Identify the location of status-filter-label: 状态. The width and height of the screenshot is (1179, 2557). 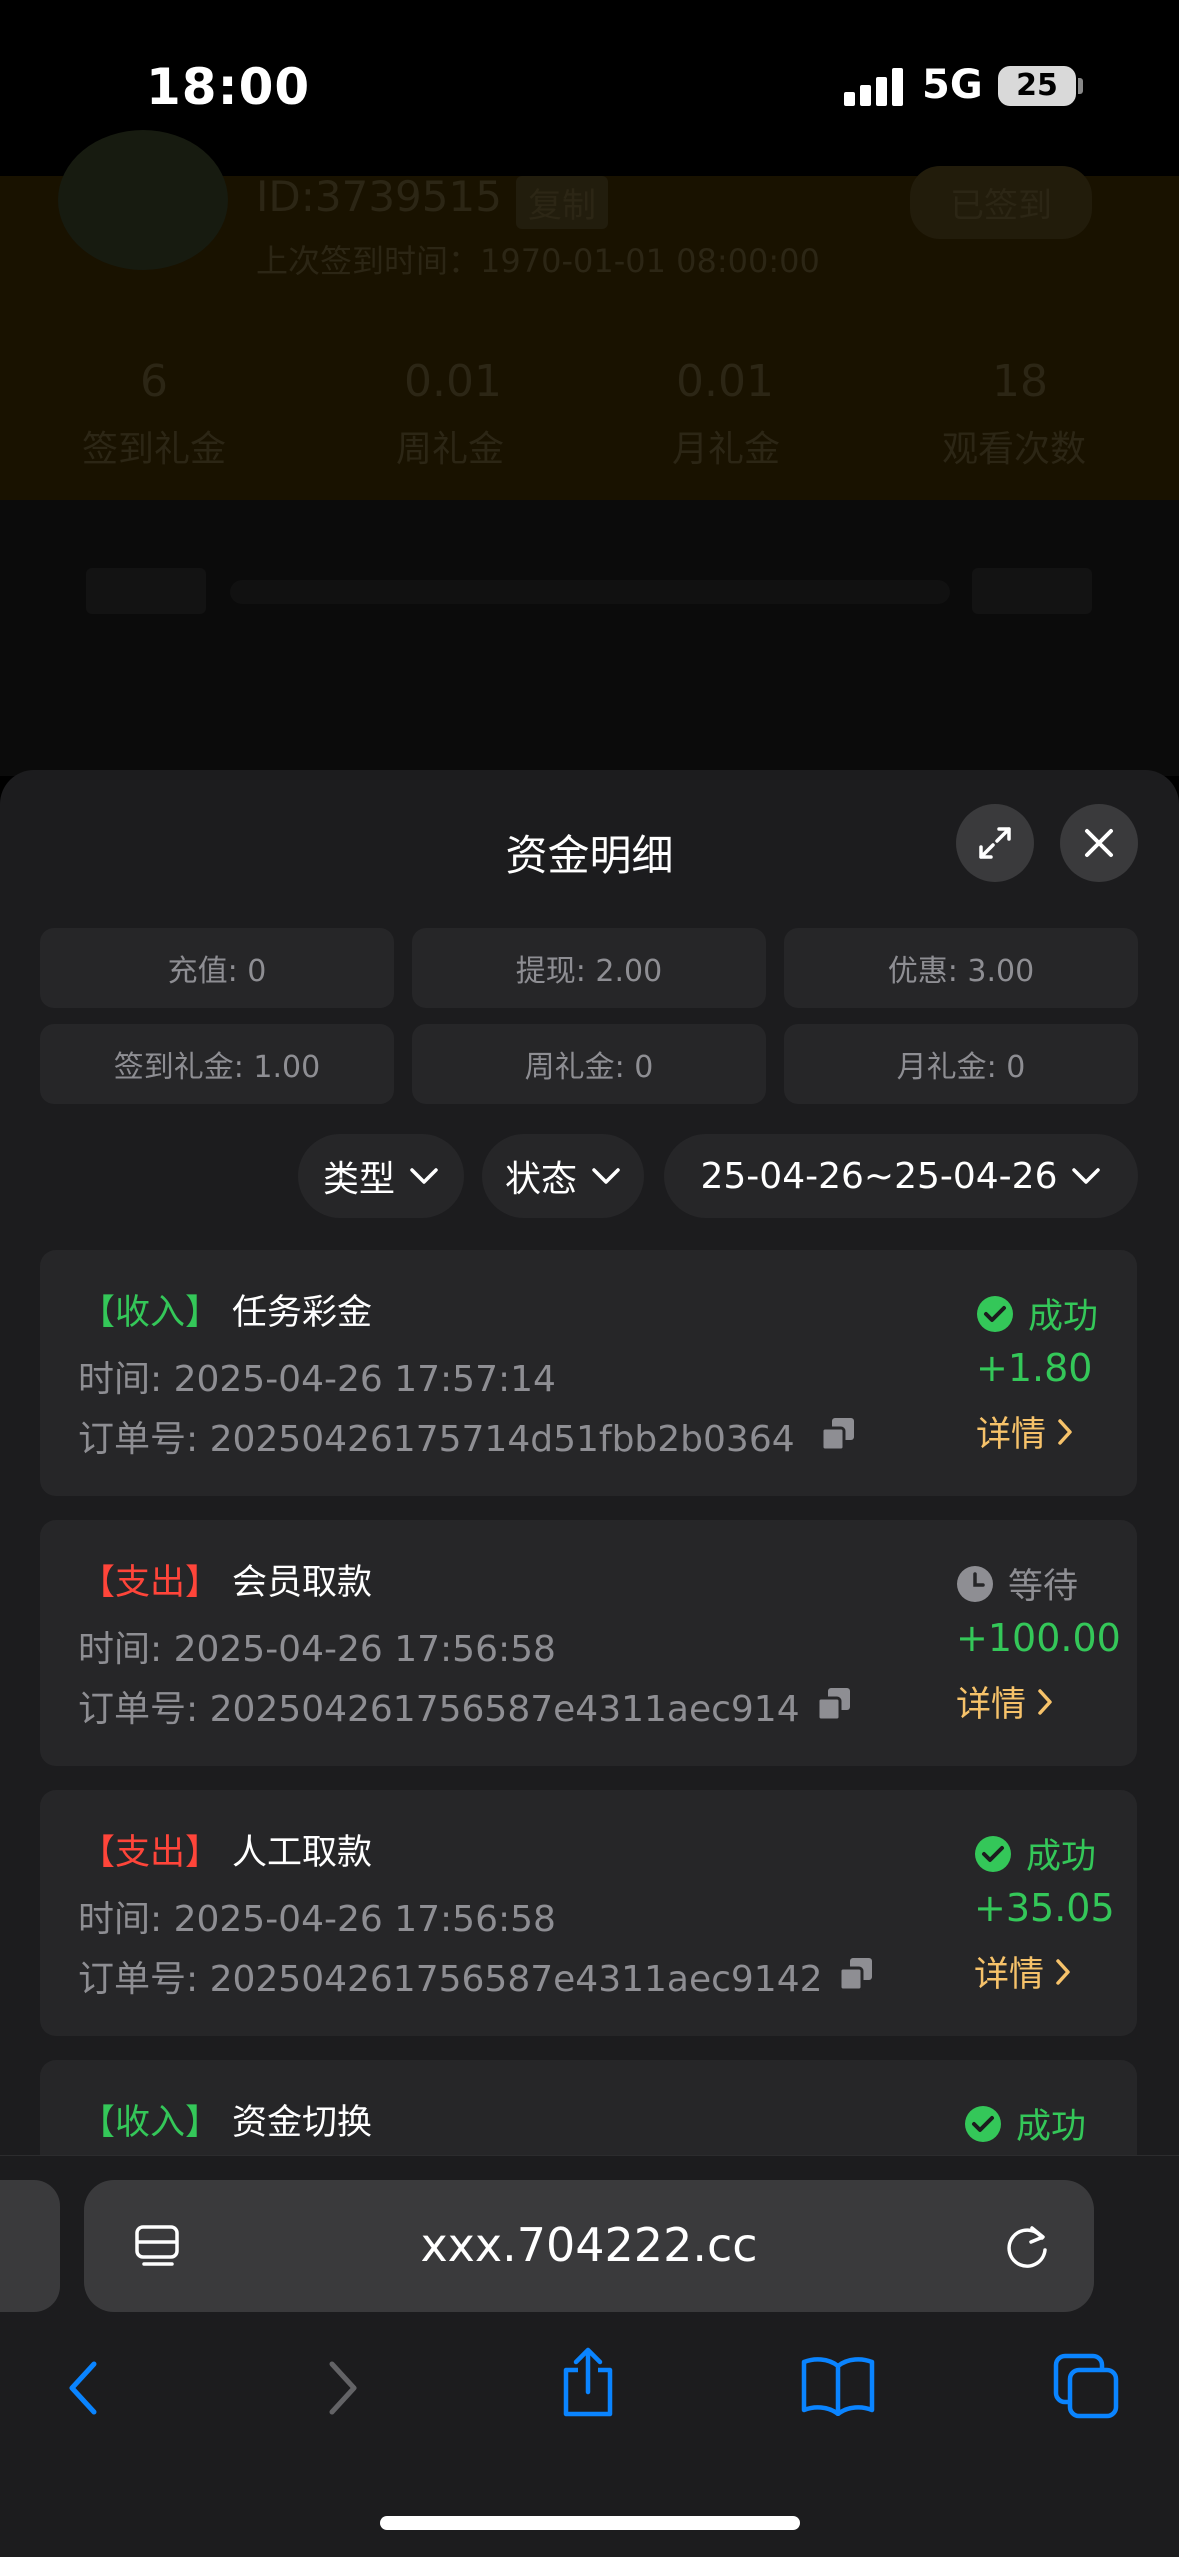
(540, 1179).